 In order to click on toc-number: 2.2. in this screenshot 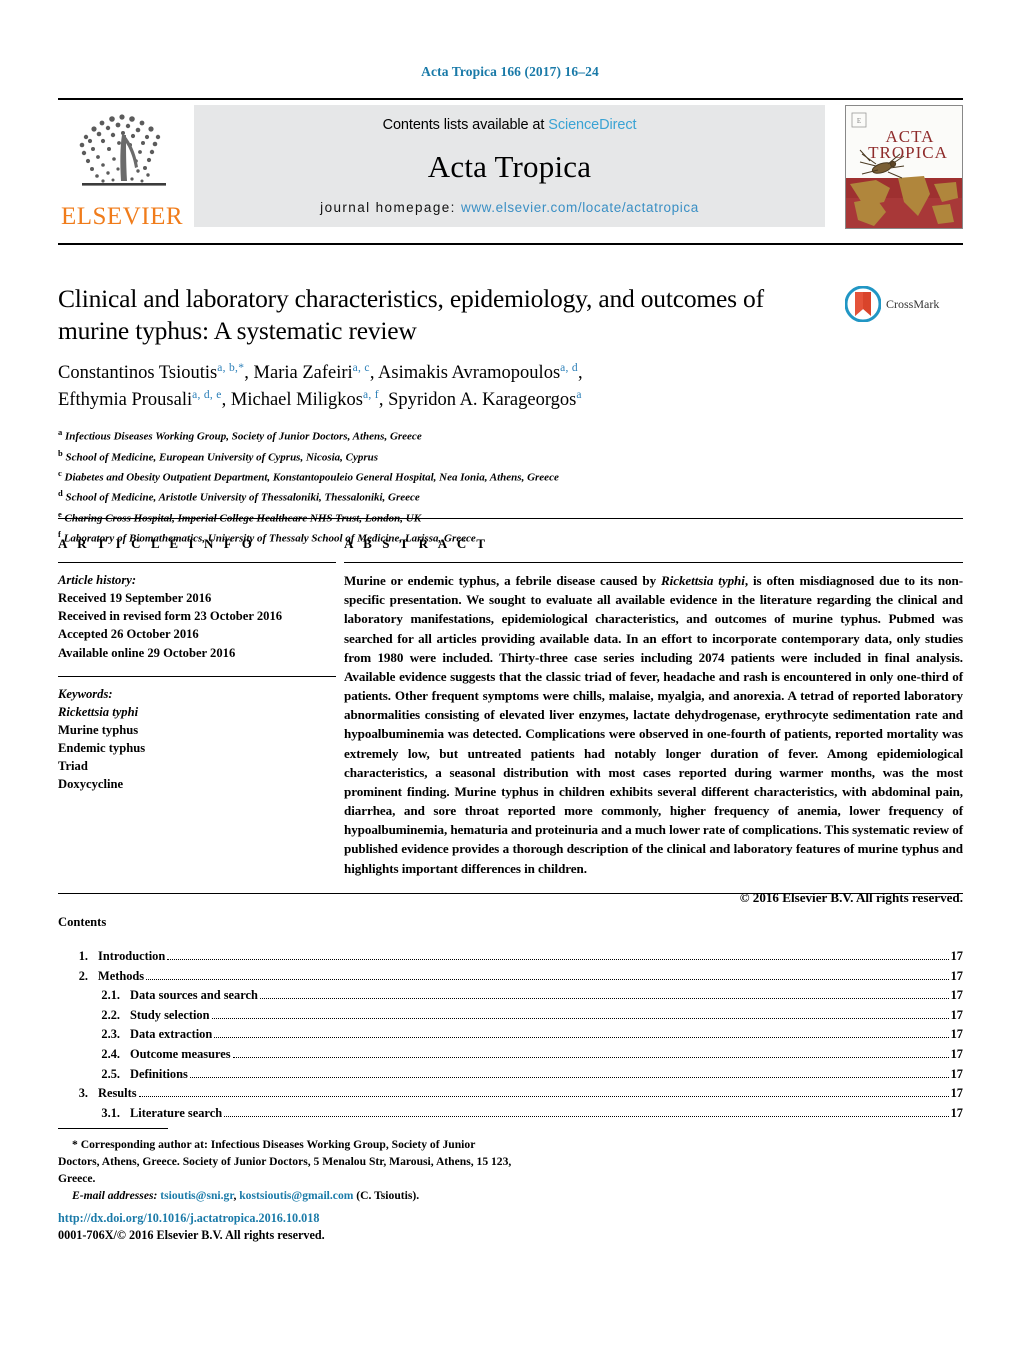, I will do `click(110, 1014)`.